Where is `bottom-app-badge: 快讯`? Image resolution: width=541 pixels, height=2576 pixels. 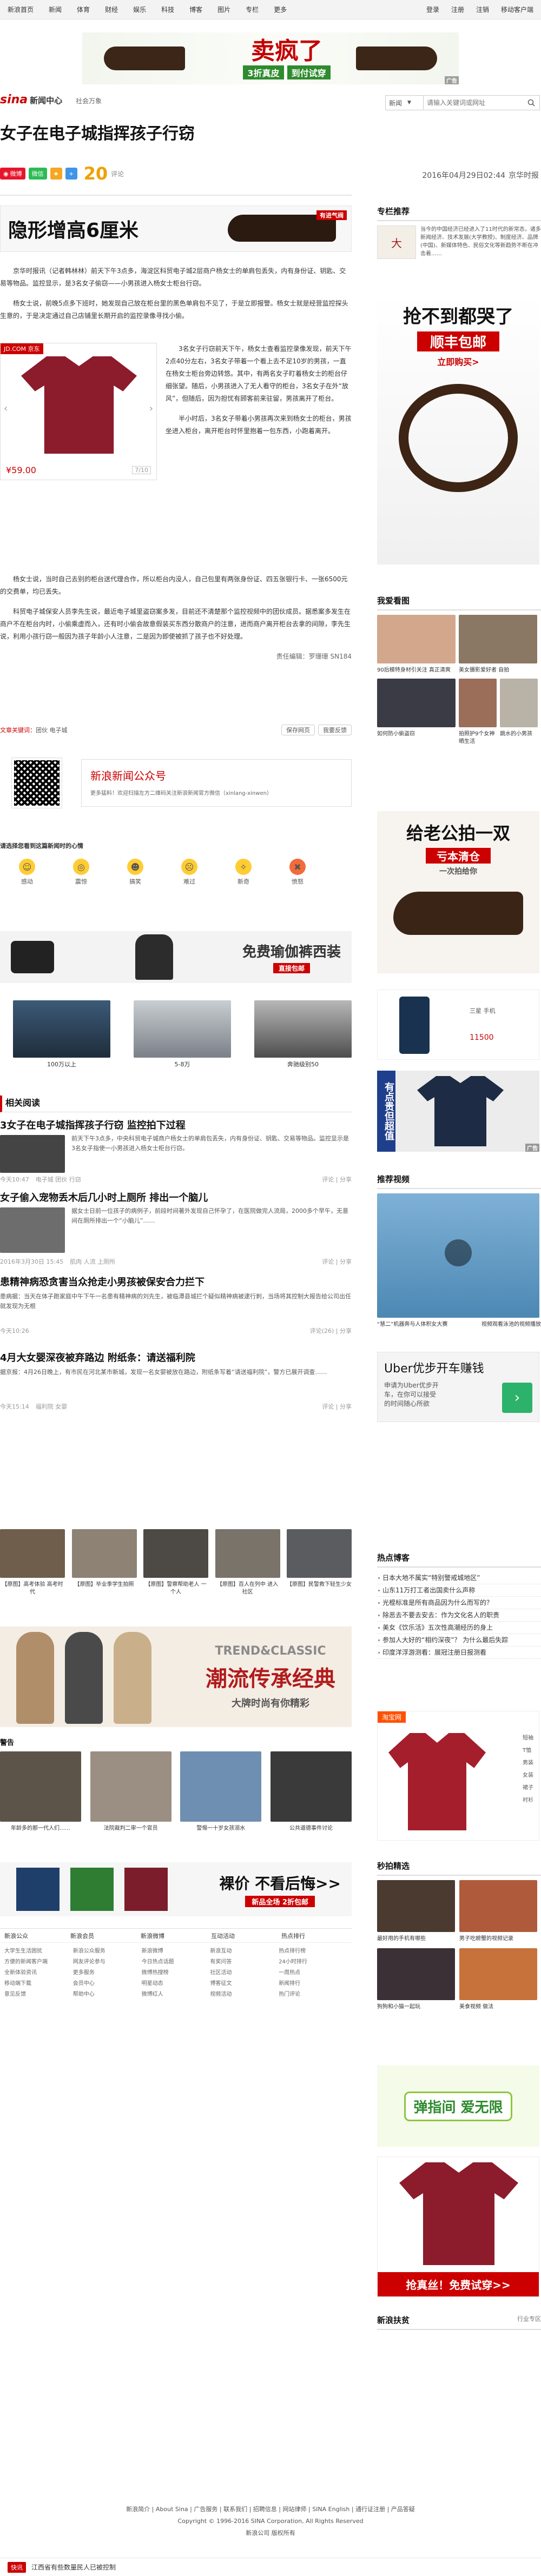 bottom-app-badge: 快讯 is located at coordinates (17, 2567).